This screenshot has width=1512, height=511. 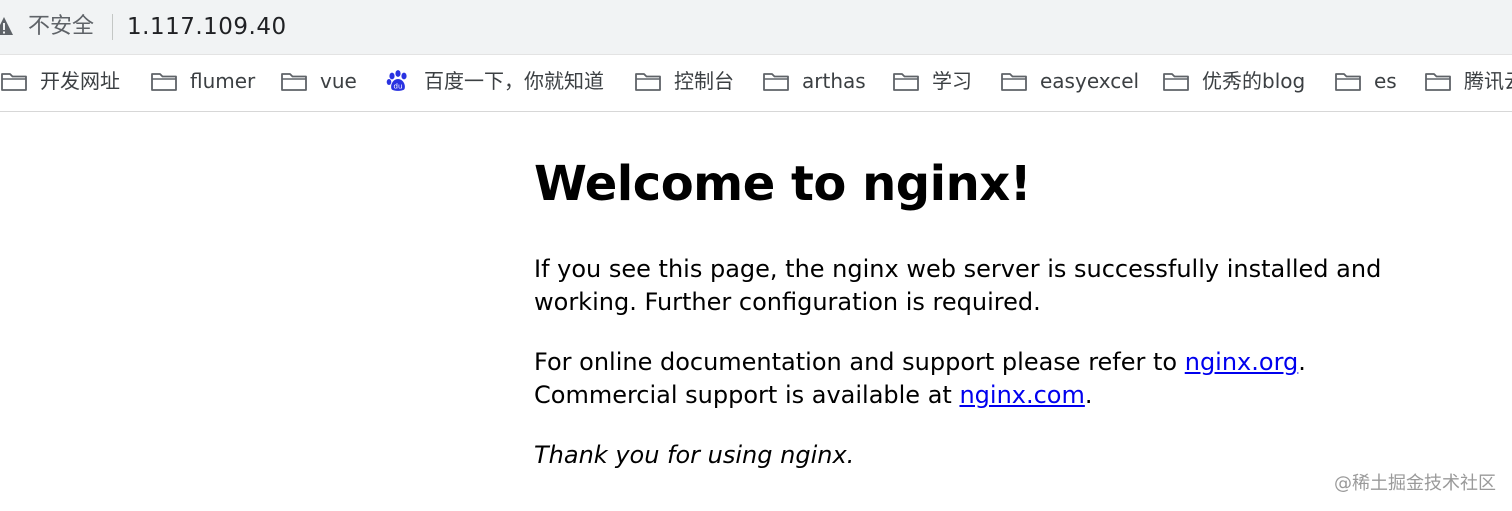 I want to click on baidu-paw-icon: du, so click(x=398, y=81).